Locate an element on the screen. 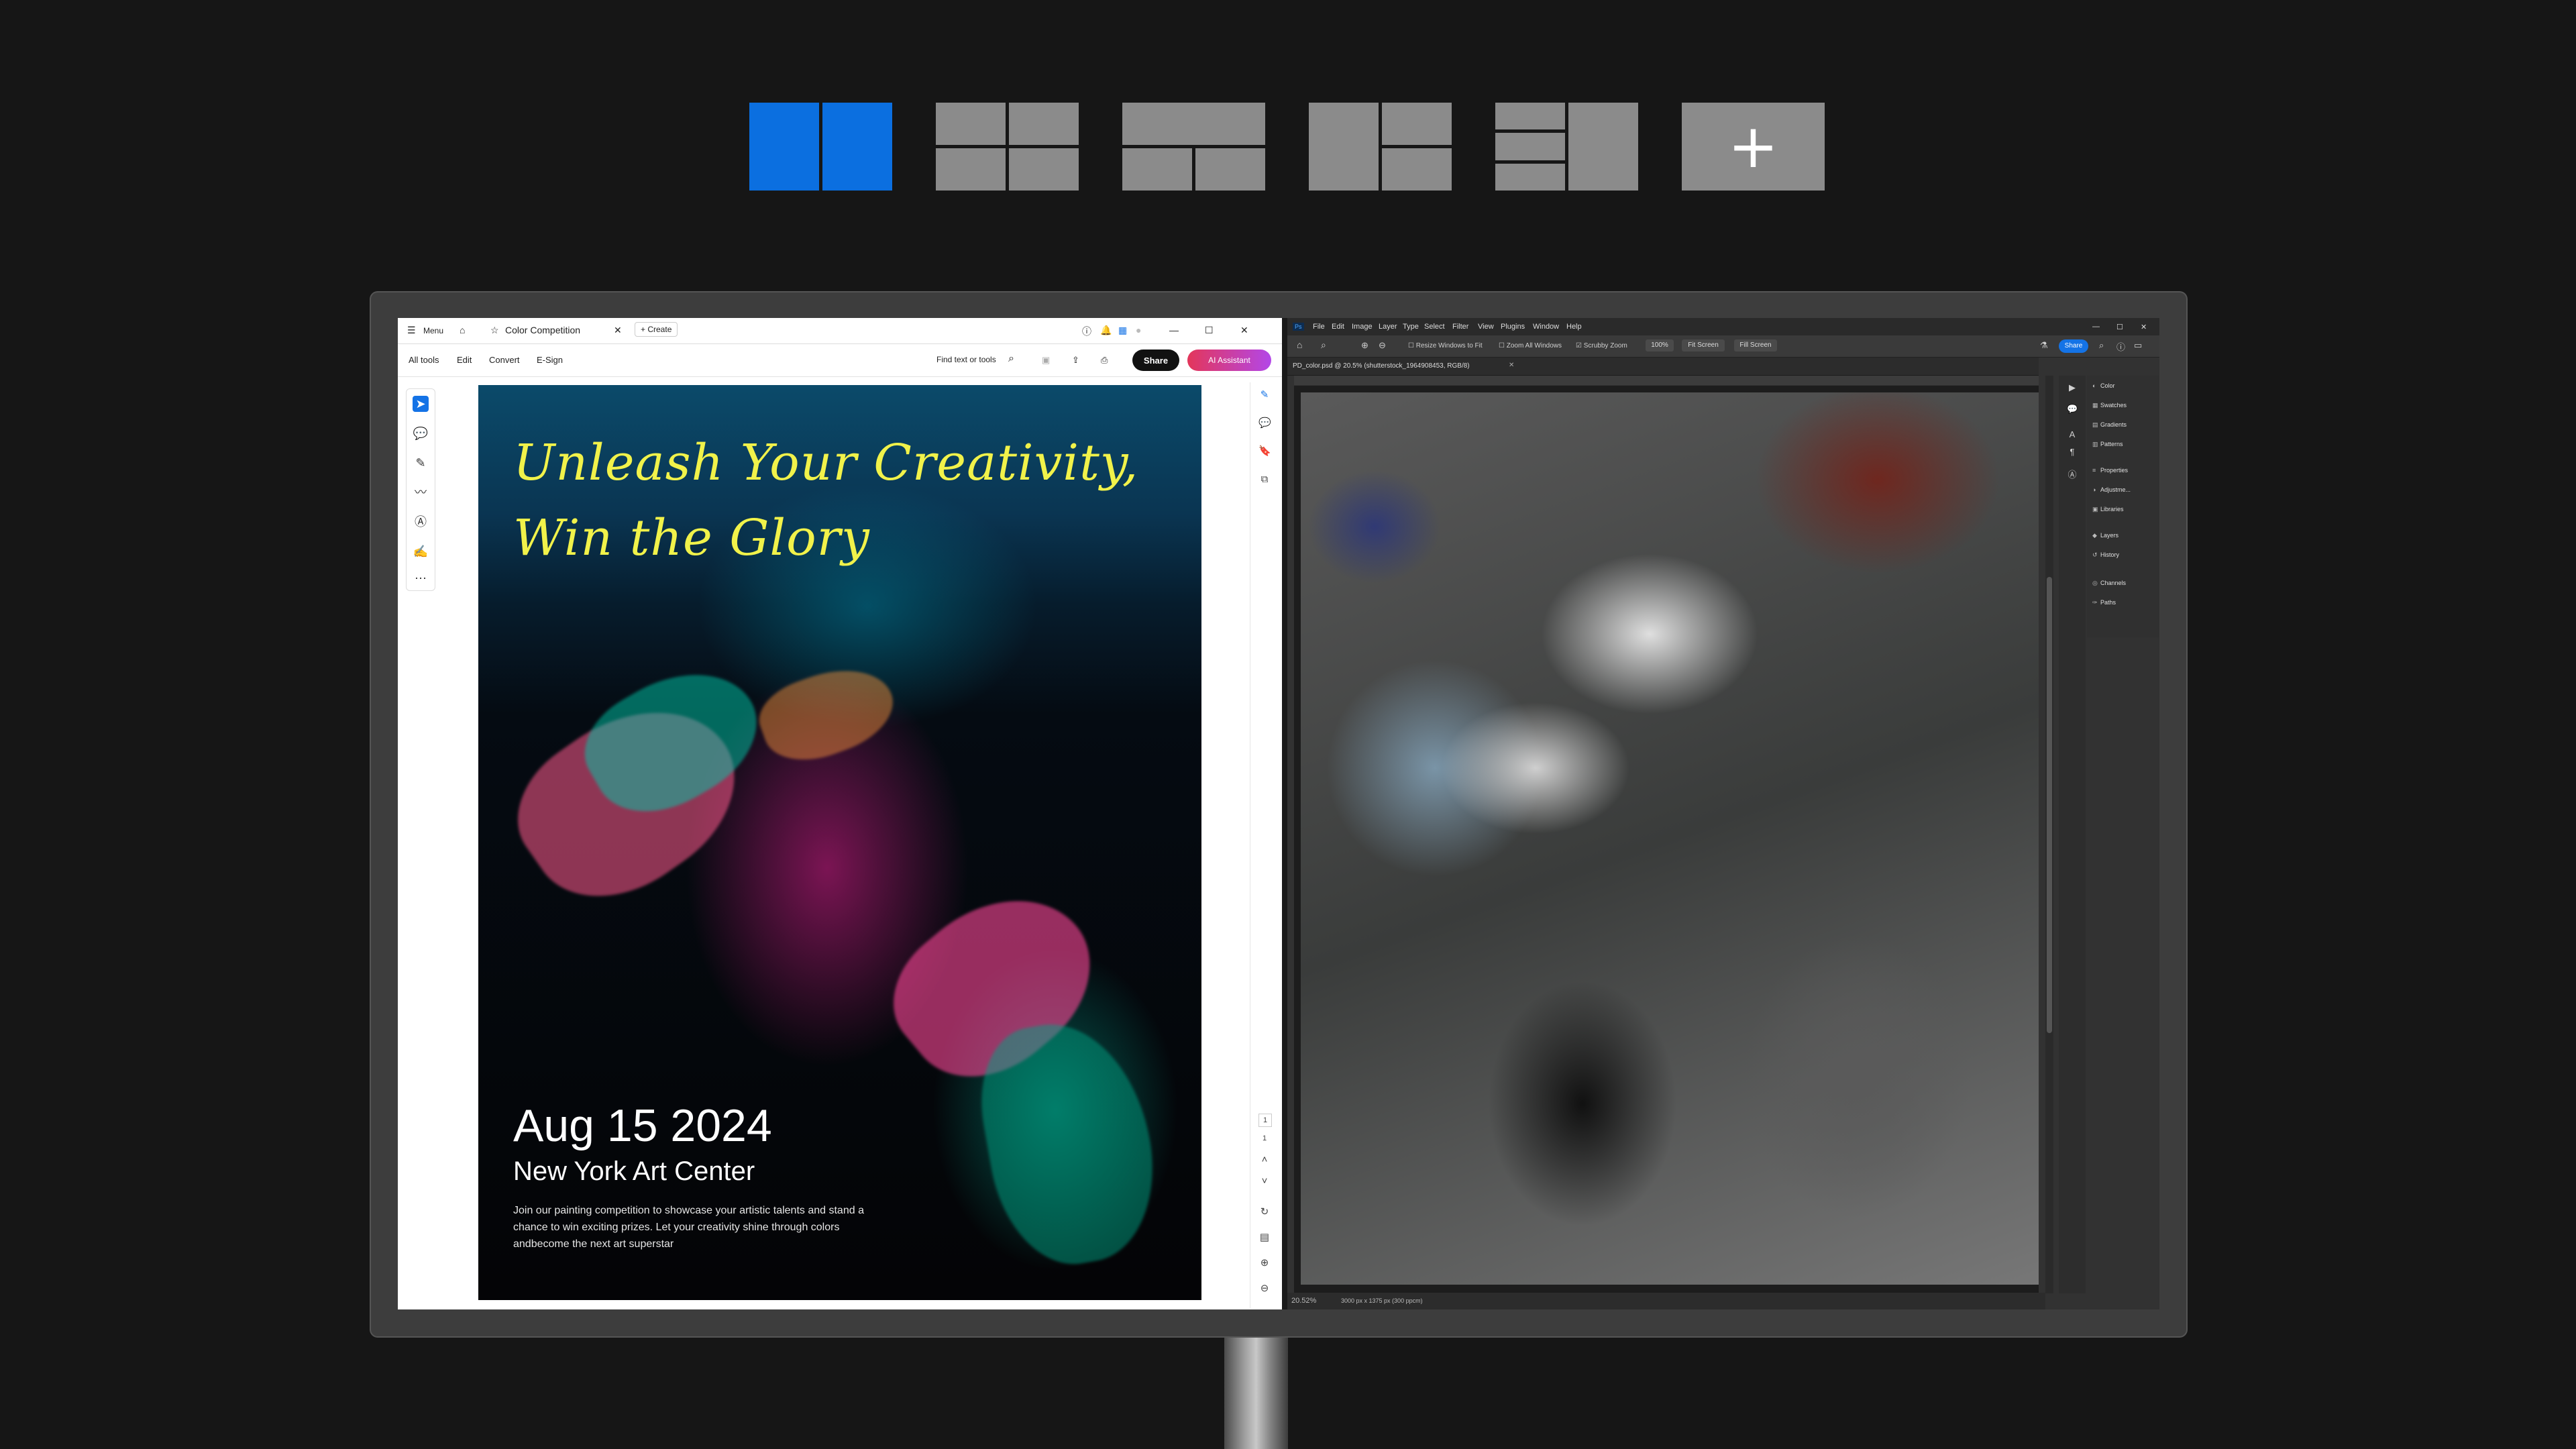 The height and width of the screenshot is (1449, 2576). layout-option-two-column is located at coordinates (820, 147).